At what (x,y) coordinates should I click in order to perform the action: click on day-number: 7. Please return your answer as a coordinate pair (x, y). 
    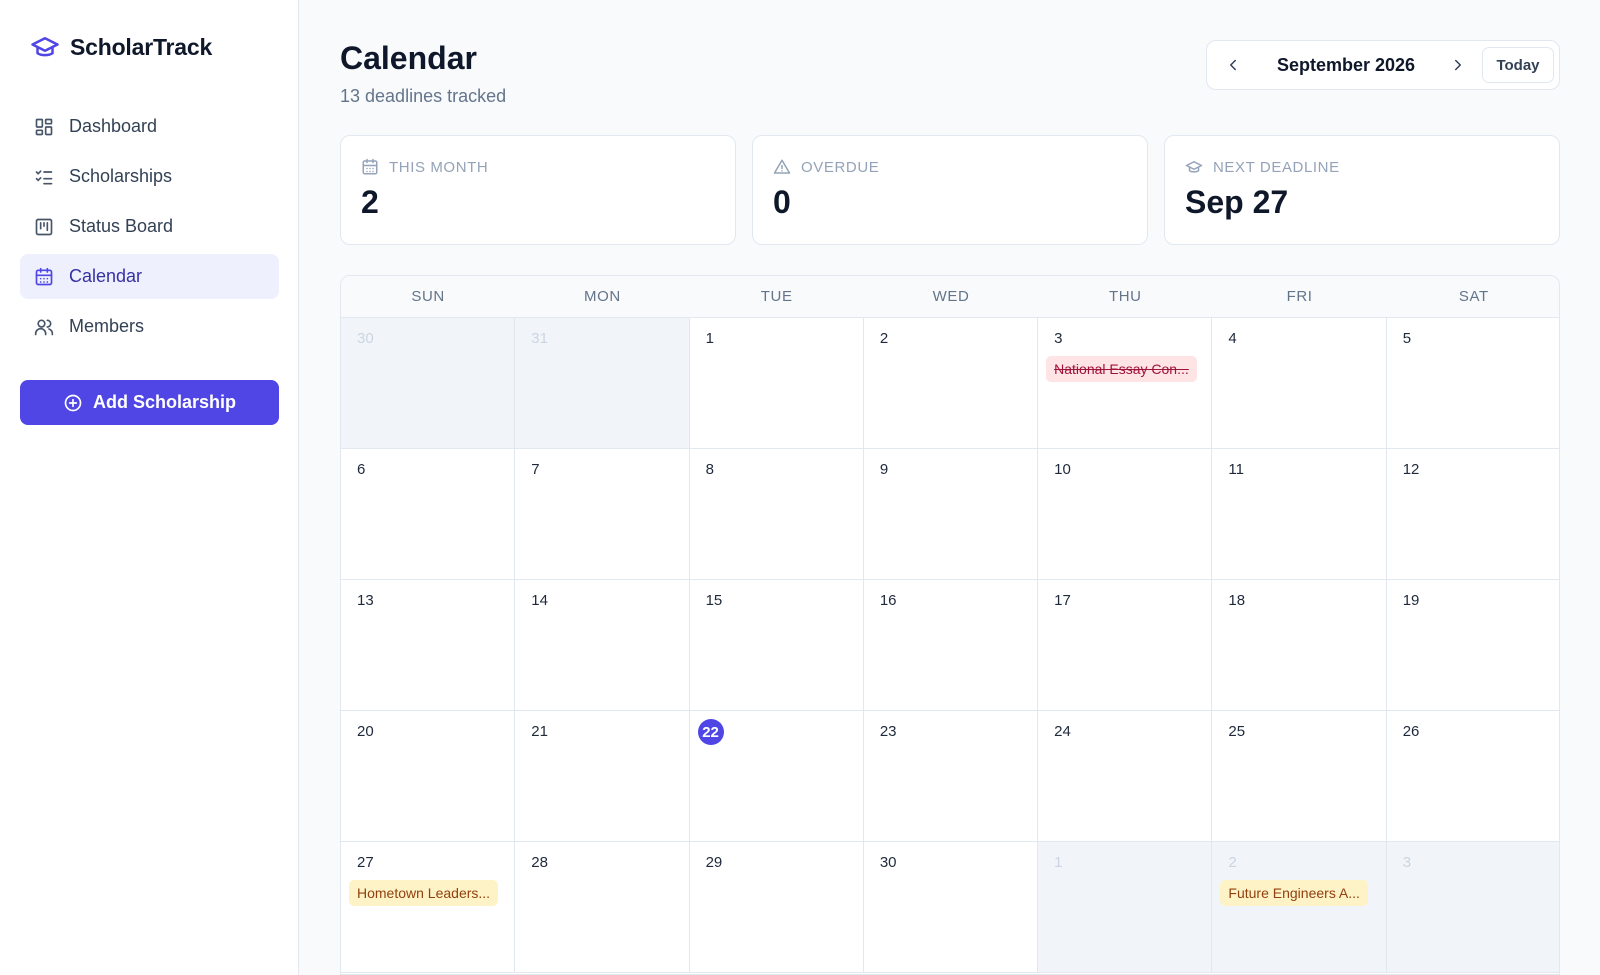
    Looking at the image, I should click on (535, 469).